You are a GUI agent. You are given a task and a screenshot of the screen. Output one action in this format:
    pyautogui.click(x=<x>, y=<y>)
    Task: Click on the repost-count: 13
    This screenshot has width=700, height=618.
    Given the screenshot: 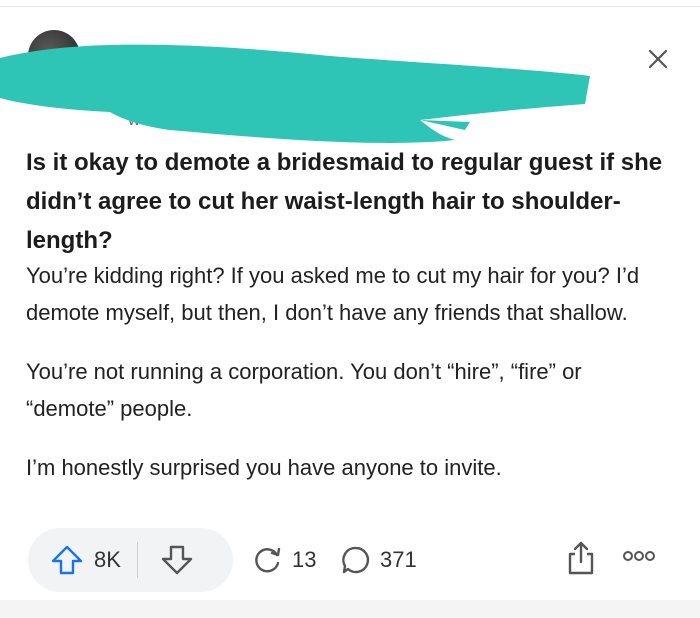 What is the action you would take?
    pyautogui.click(x=304, y=559)
    